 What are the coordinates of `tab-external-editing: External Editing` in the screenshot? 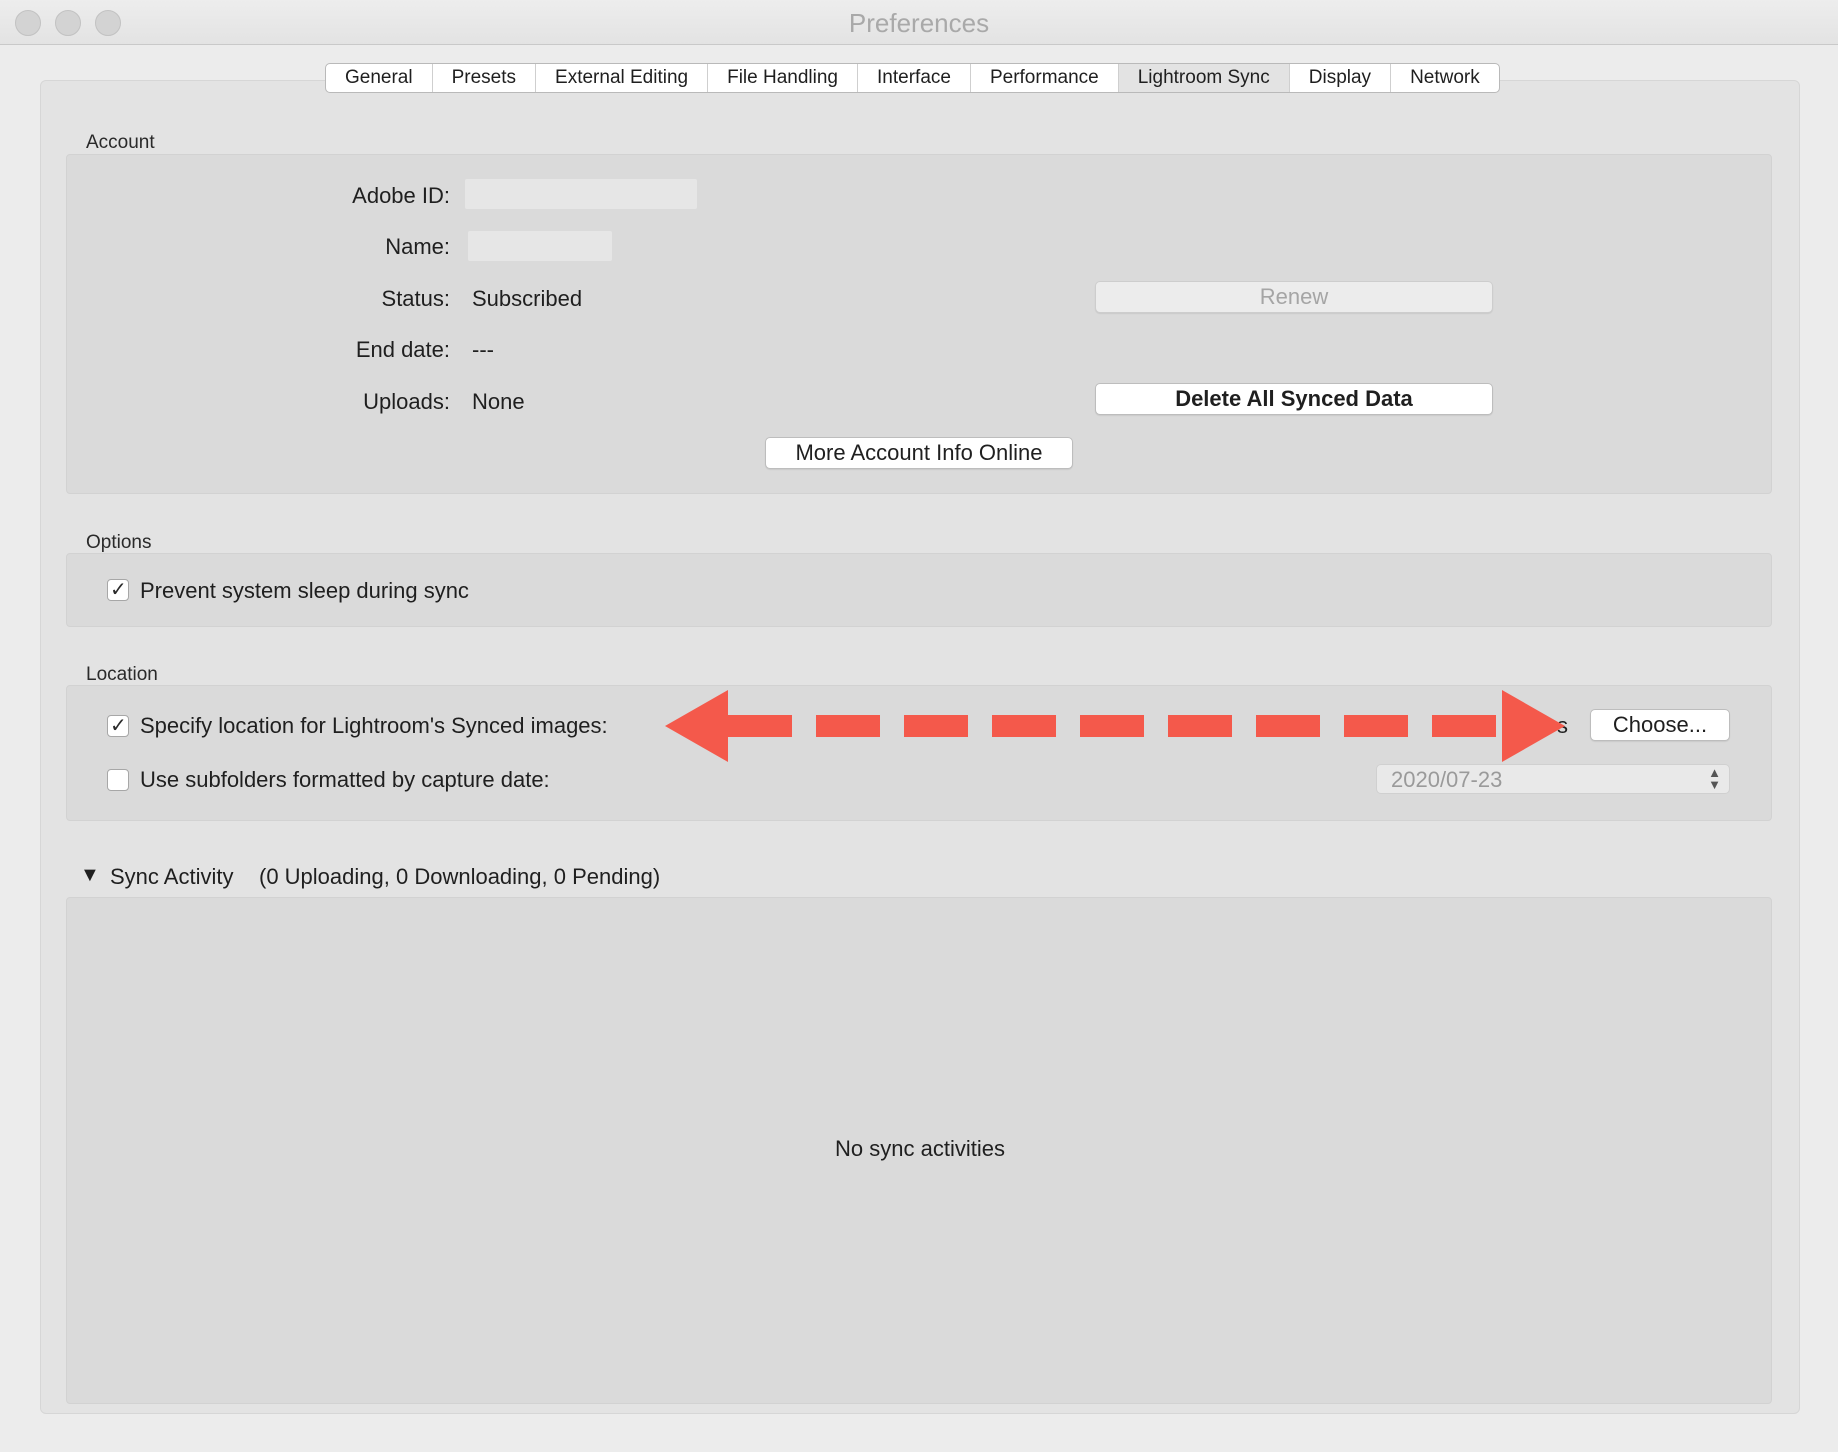 It's located at (622, 78).